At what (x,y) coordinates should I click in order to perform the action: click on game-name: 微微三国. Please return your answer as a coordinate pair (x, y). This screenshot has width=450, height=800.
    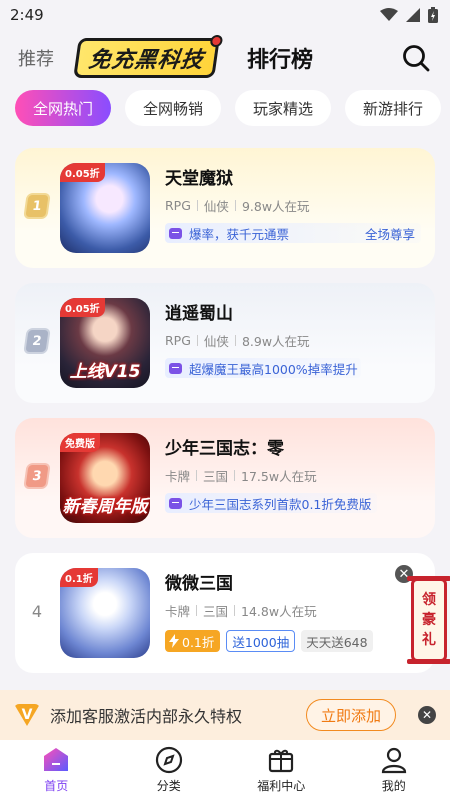
    Looking at the image, I should click on (199, 584).